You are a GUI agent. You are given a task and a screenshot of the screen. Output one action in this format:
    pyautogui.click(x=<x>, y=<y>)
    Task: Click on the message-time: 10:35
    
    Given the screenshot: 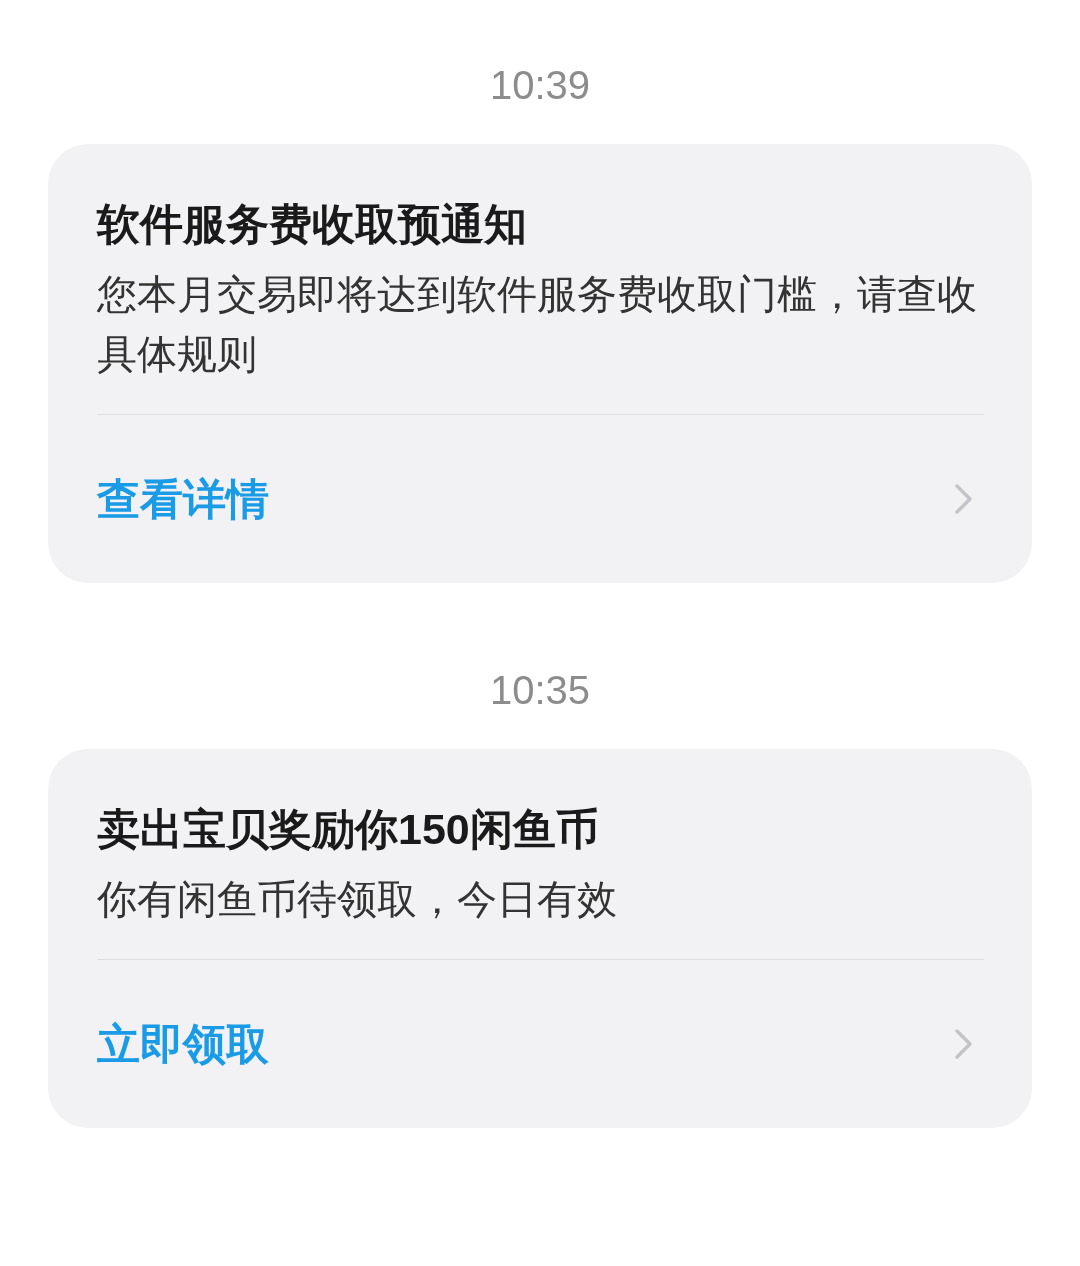 What is the action you would take?
    pyautogui.click(x=540, y=690)
    